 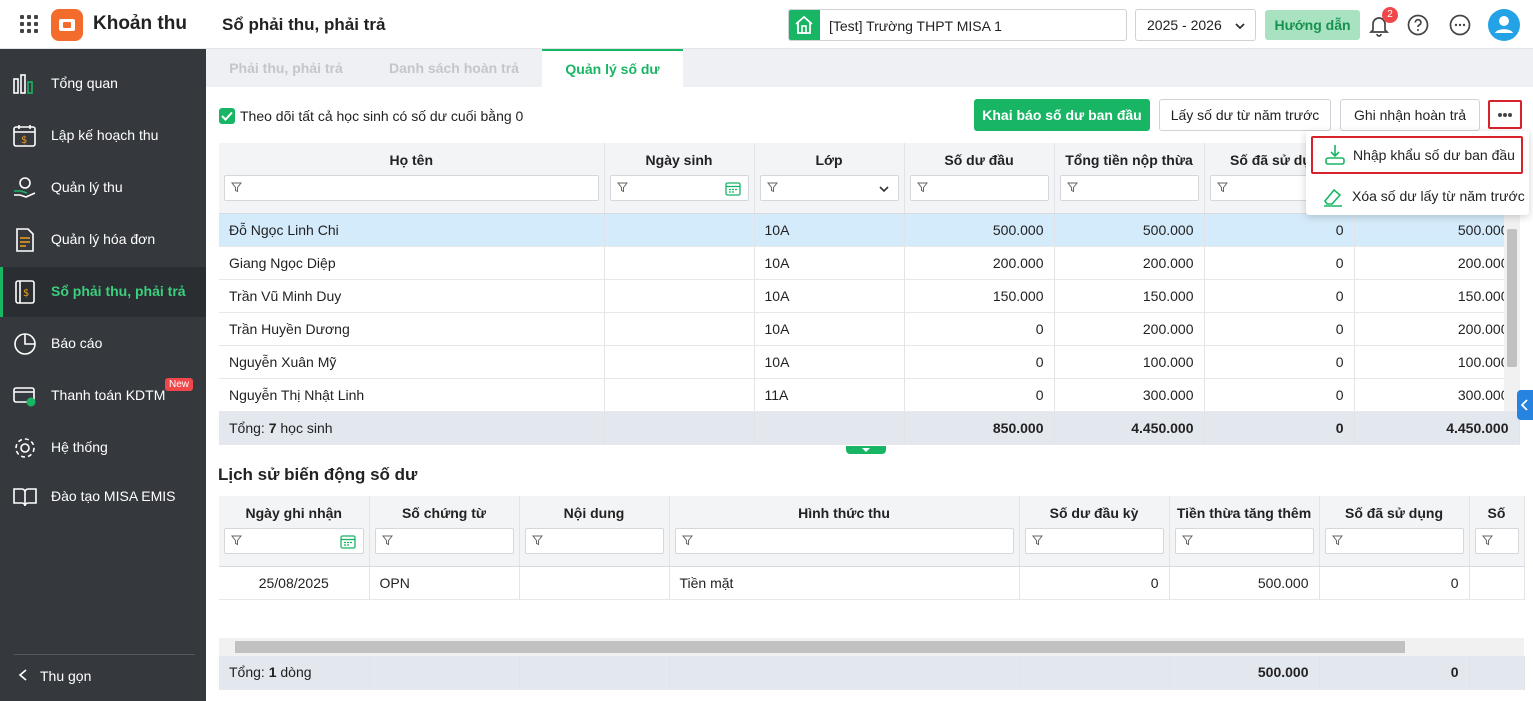 I want to click on col-header-overpaid: Tổng tiền nộp thừa, so click(x=1129, y=178).